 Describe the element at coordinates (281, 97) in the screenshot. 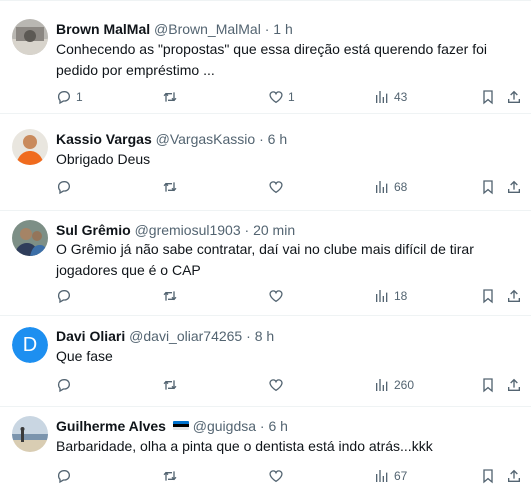

I see `like-button: 1` at that location.